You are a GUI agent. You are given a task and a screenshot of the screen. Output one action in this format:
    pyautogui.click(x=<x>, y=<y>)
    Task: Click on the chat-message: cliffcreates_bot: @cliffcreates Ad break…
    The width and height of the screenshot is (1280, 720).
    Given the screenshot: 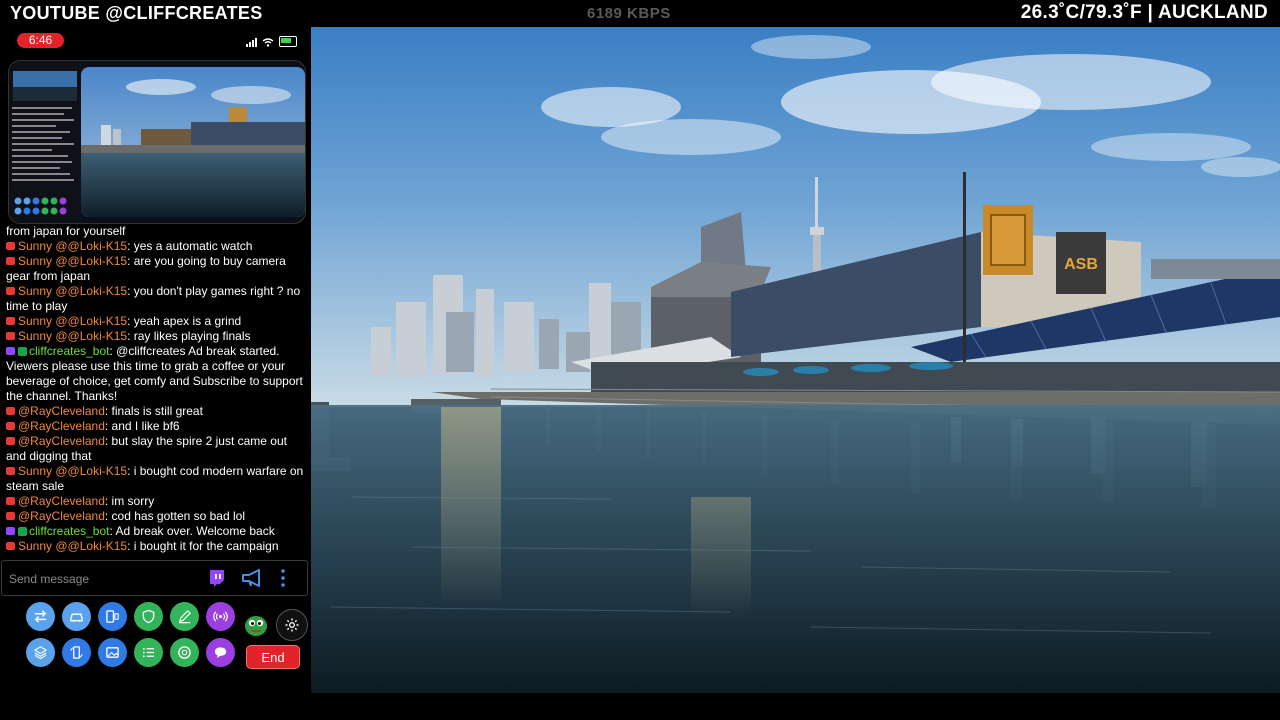 What is the action you would take?
    pyautogui.click(x=155, y=374)
    